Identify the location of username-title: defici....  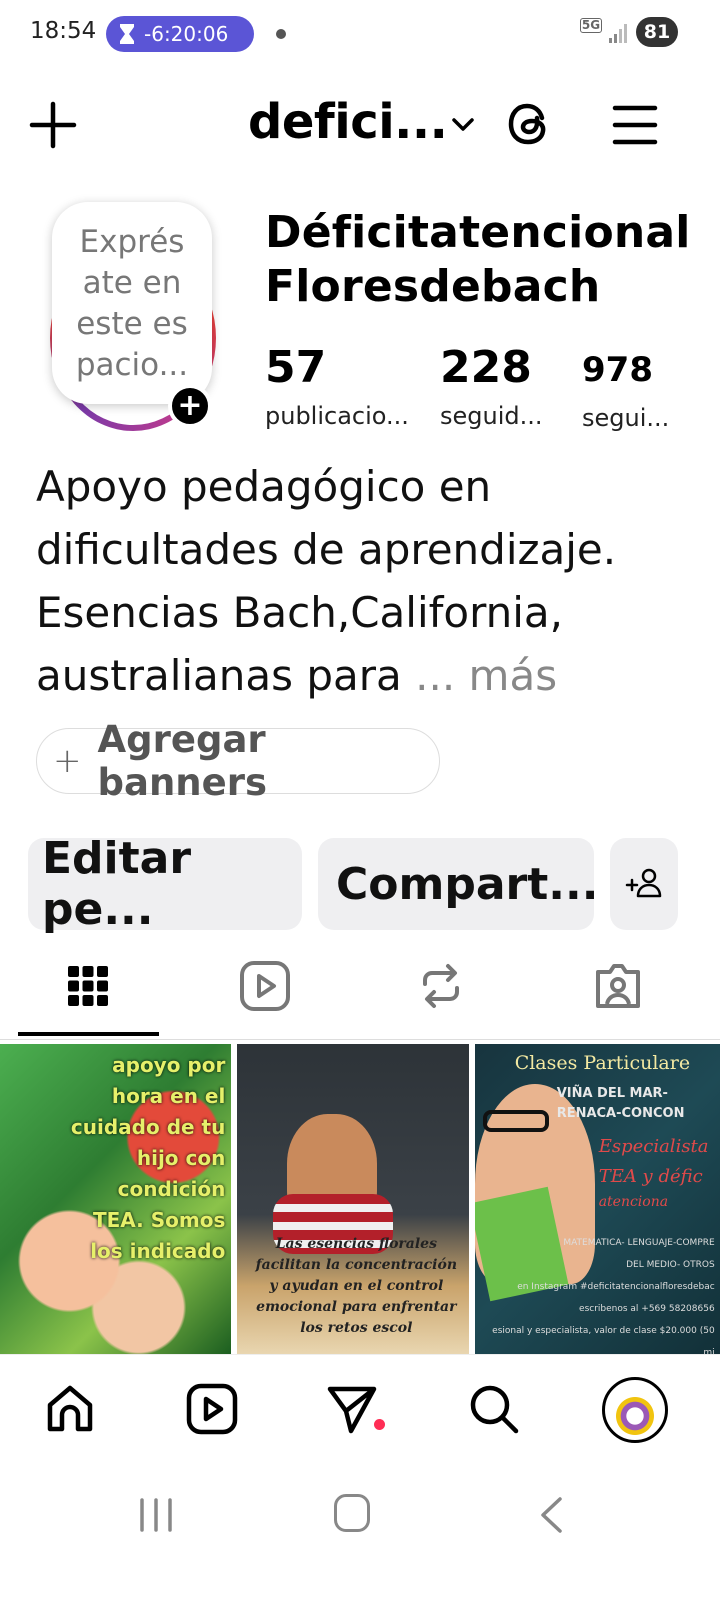
(348, 122).